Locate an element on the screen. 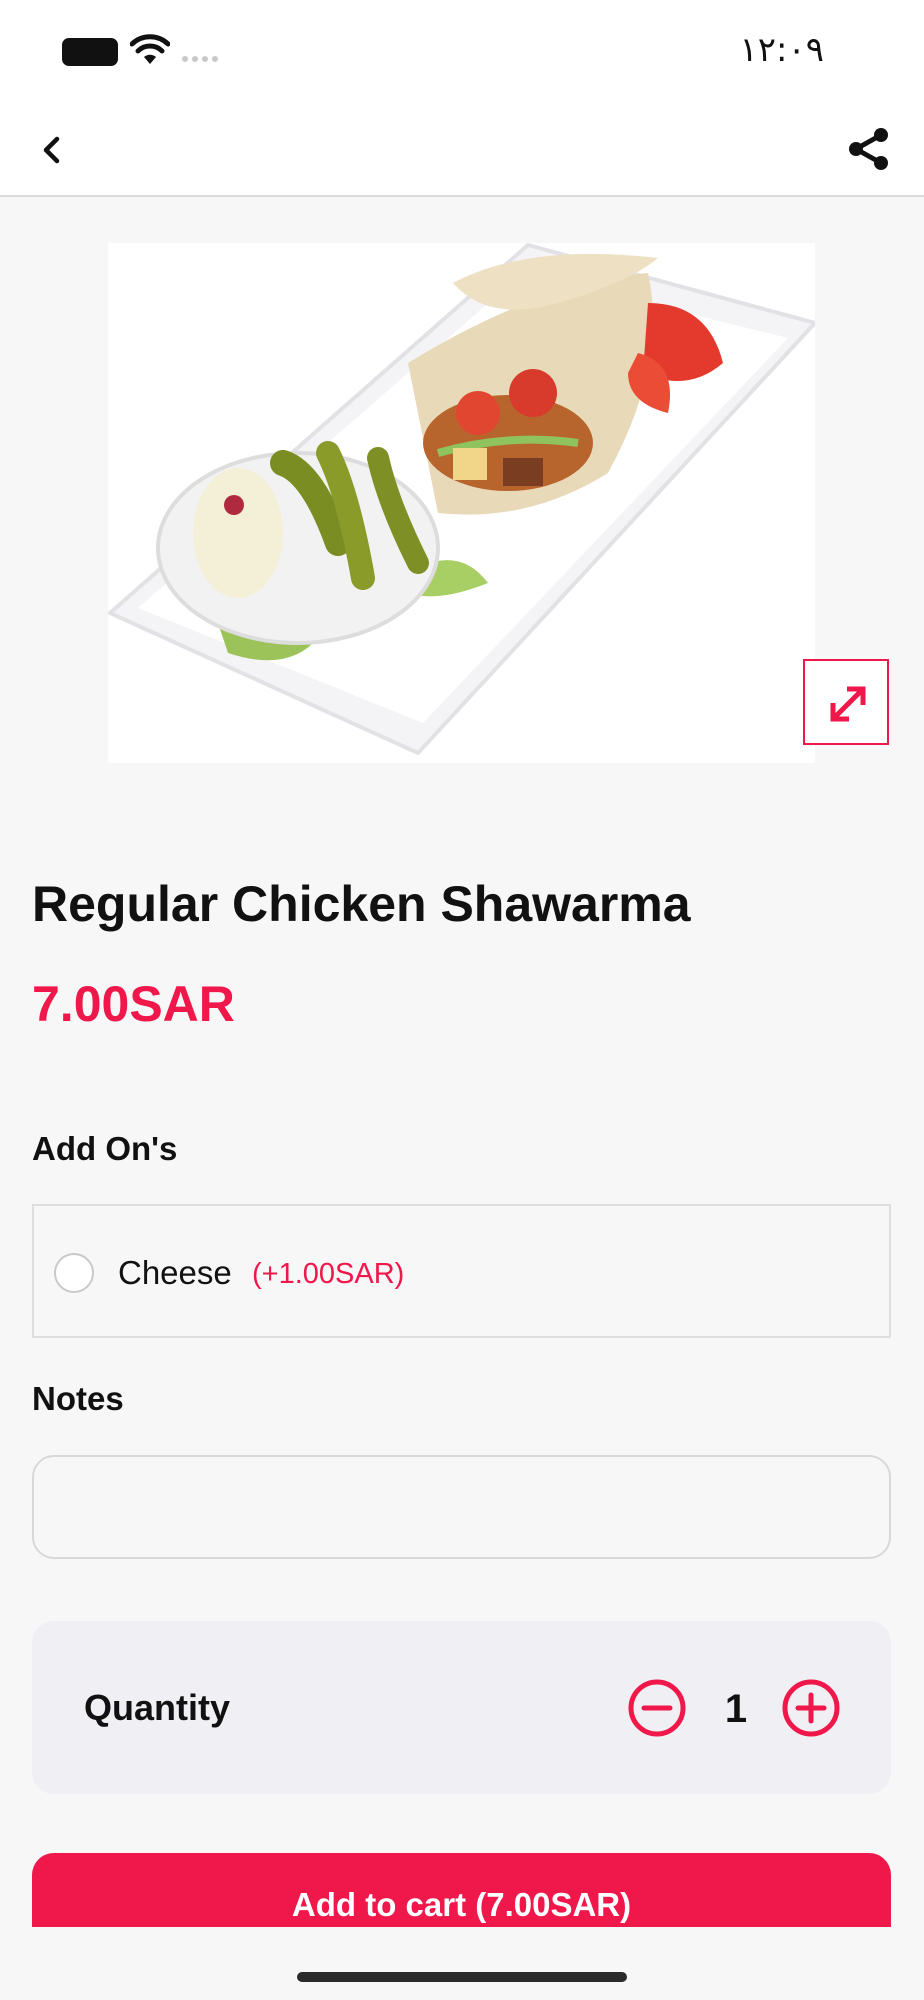 The height and width of the screenshot is (2000, 924). increase-quantity-button is located at coordinates (811, 1708).